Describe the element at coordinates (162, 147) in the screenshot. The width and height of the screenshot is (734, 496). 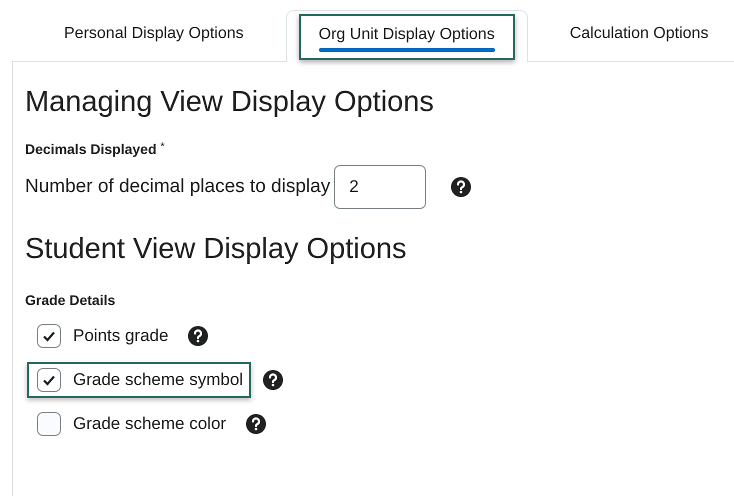
I see `required-mark: *` at that location.